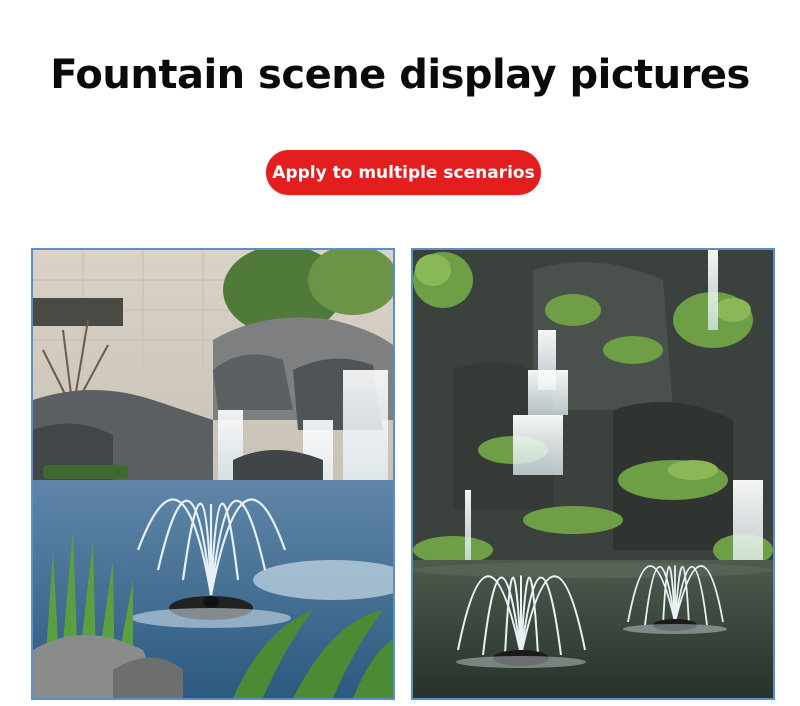 Image resolution: width=800 pixels, height=706 pixels. Describe the element at coordinates (403, 172) in the screenshot. I see `scenario-badge: Apply to multiple scenarios` at that location.